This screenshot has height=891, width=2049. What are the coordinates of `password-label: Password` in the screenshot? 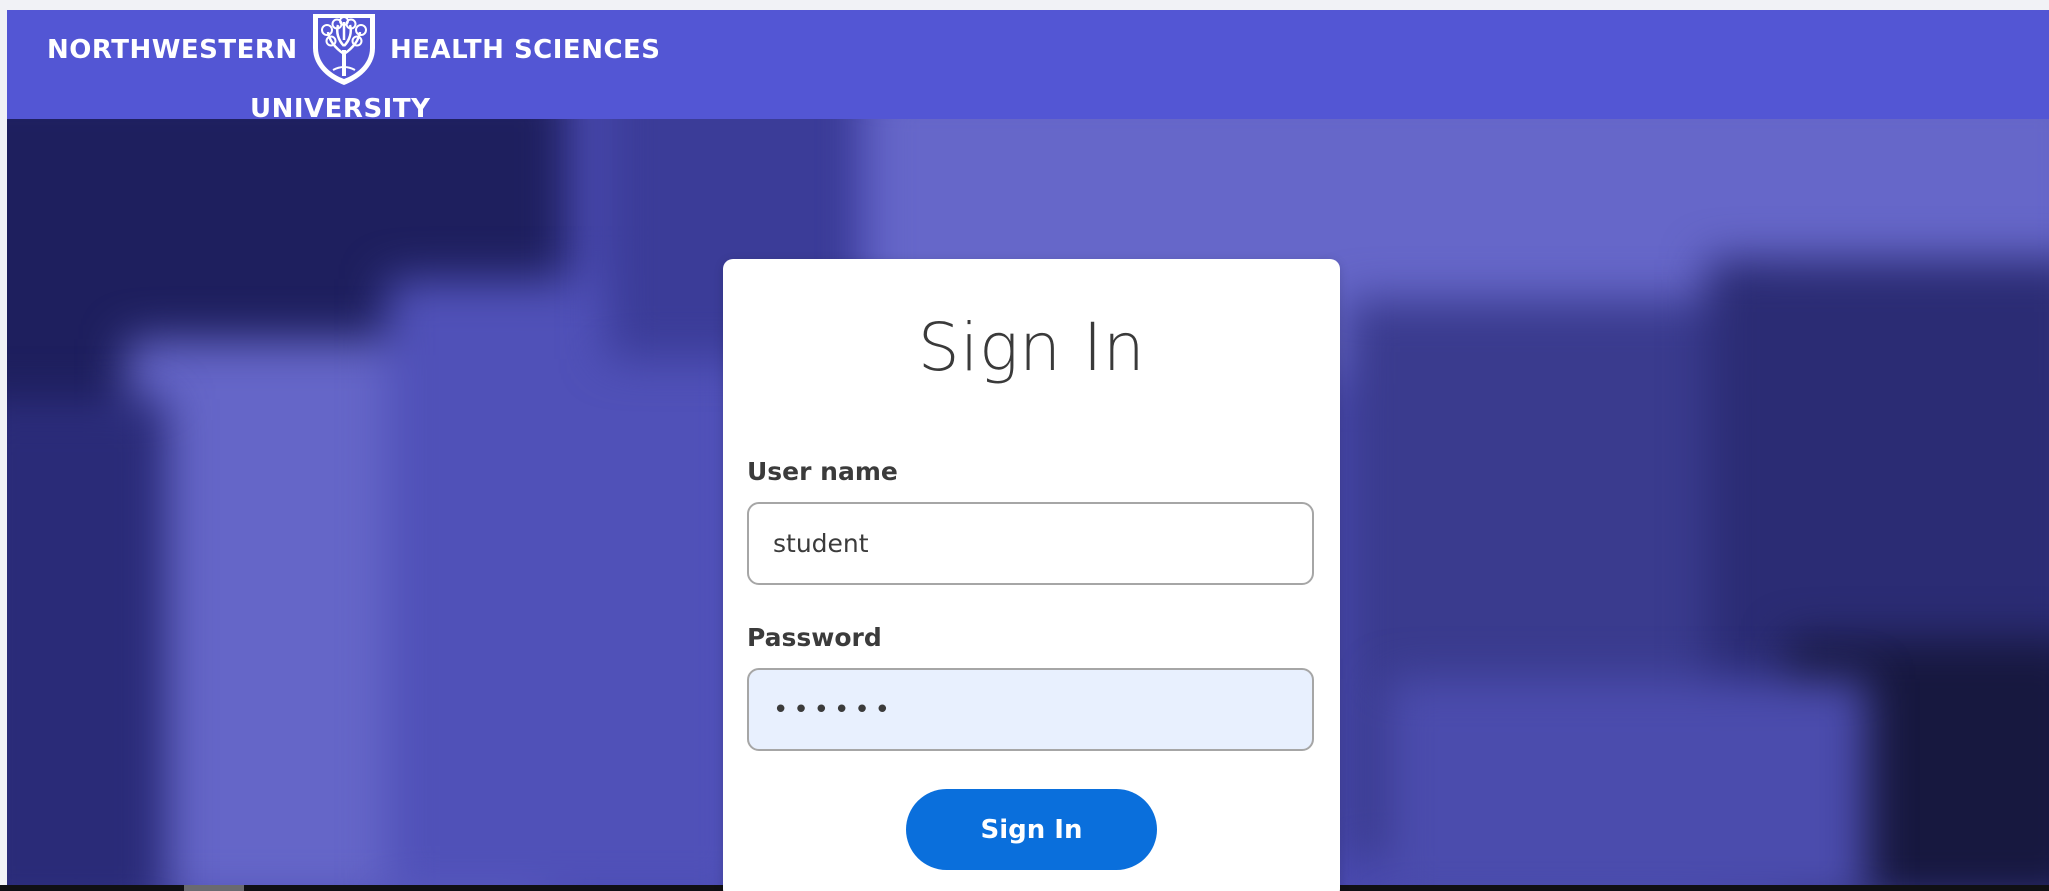 It's located at (814, 637).